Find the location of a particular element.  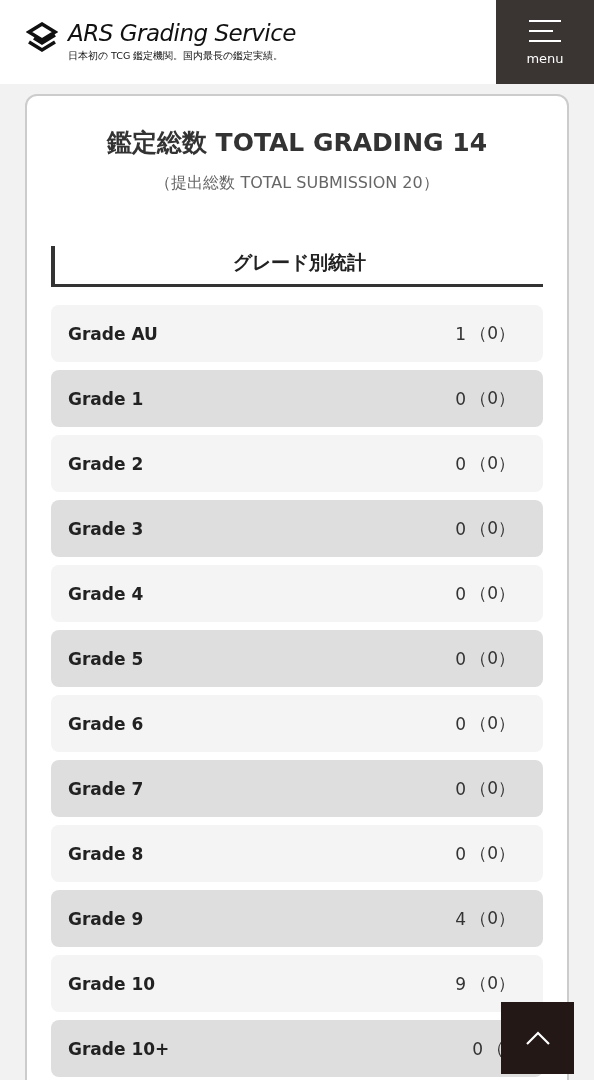

grade-label: Grade AU is located at coordinates (113, 333).